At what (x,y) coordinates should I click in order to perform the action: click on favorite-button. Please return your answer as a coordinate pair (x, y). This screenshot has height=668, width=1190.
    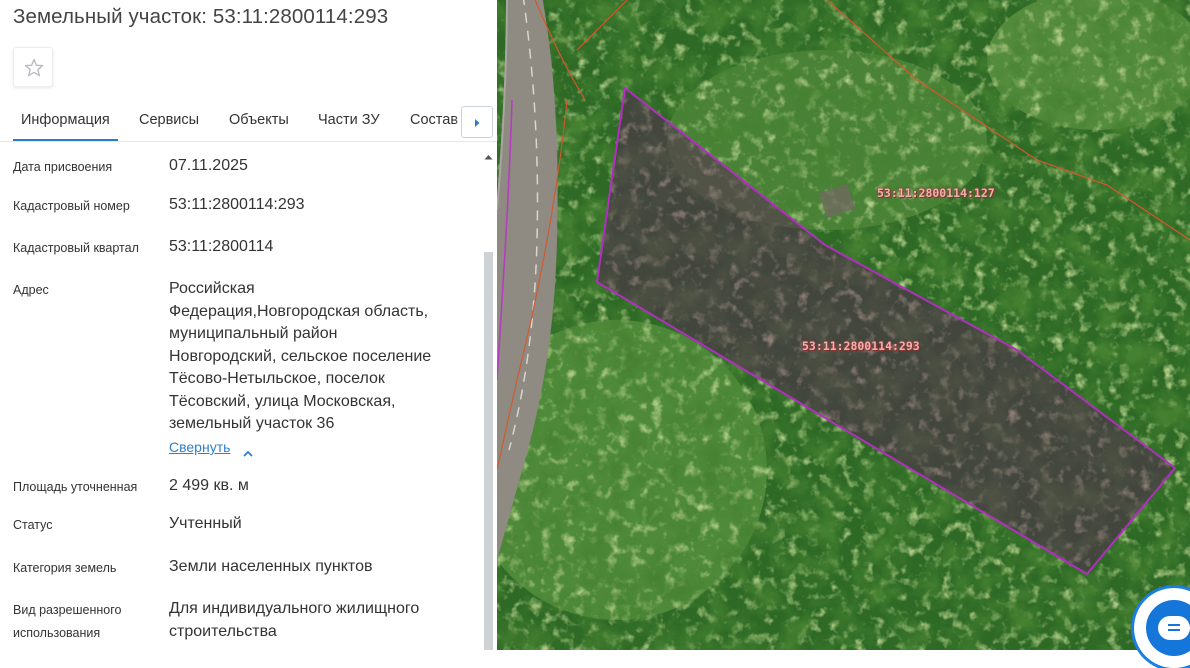
    Looking at the image, I should click on (33, 67).